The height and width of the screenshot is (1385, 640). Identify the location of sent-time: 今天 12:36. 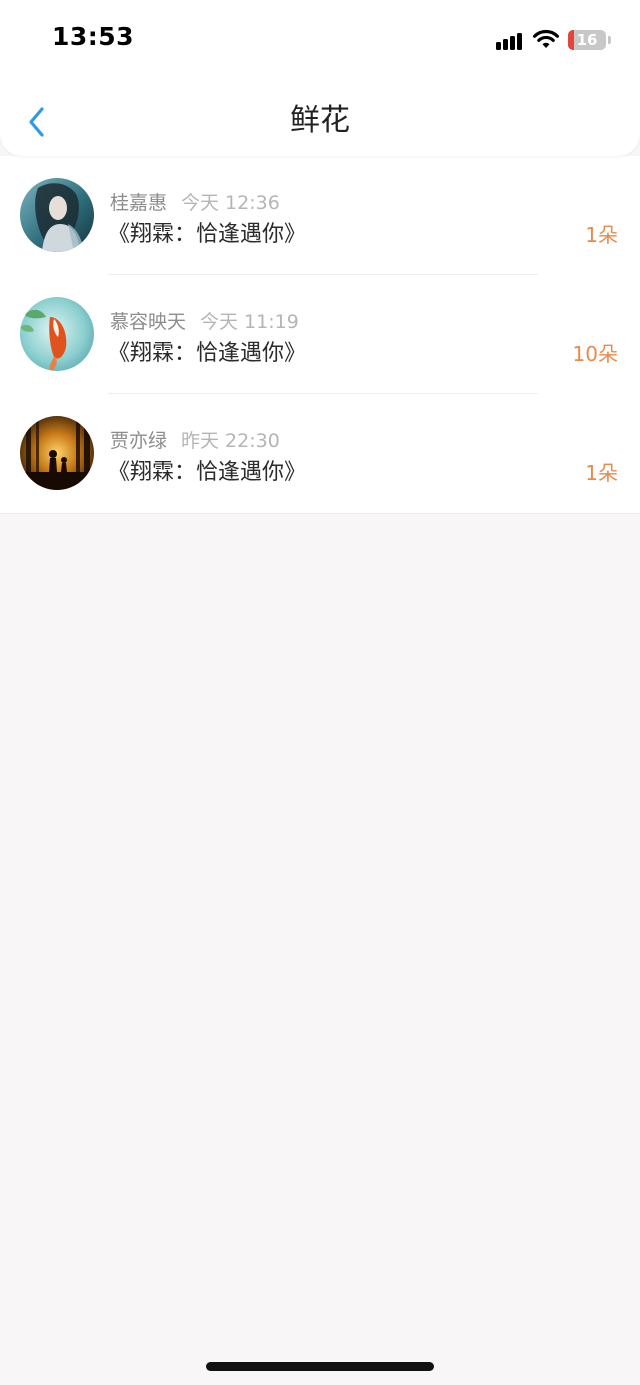
(230, 203).